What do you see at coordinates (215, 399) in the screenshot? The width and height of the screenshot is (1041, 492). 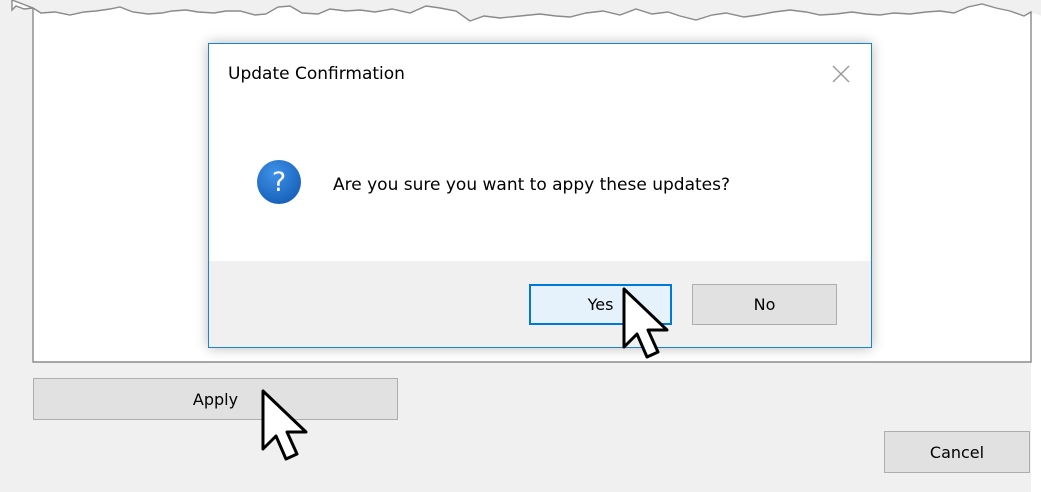 I see `apply-button: Apply` at bounding box center [215, 399].